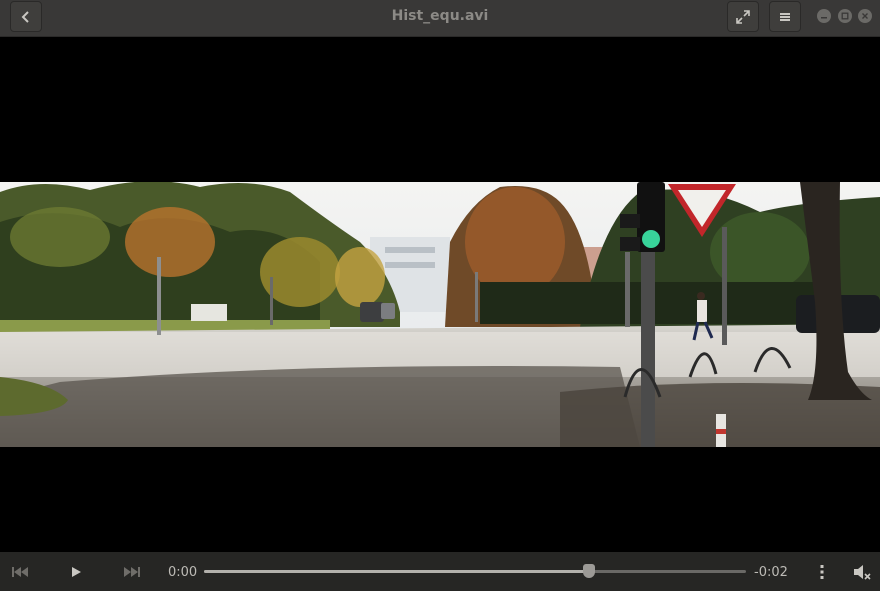 The height and width of the screenshot is (591, 880). I want to click on minimize-button, so click(824, 16).